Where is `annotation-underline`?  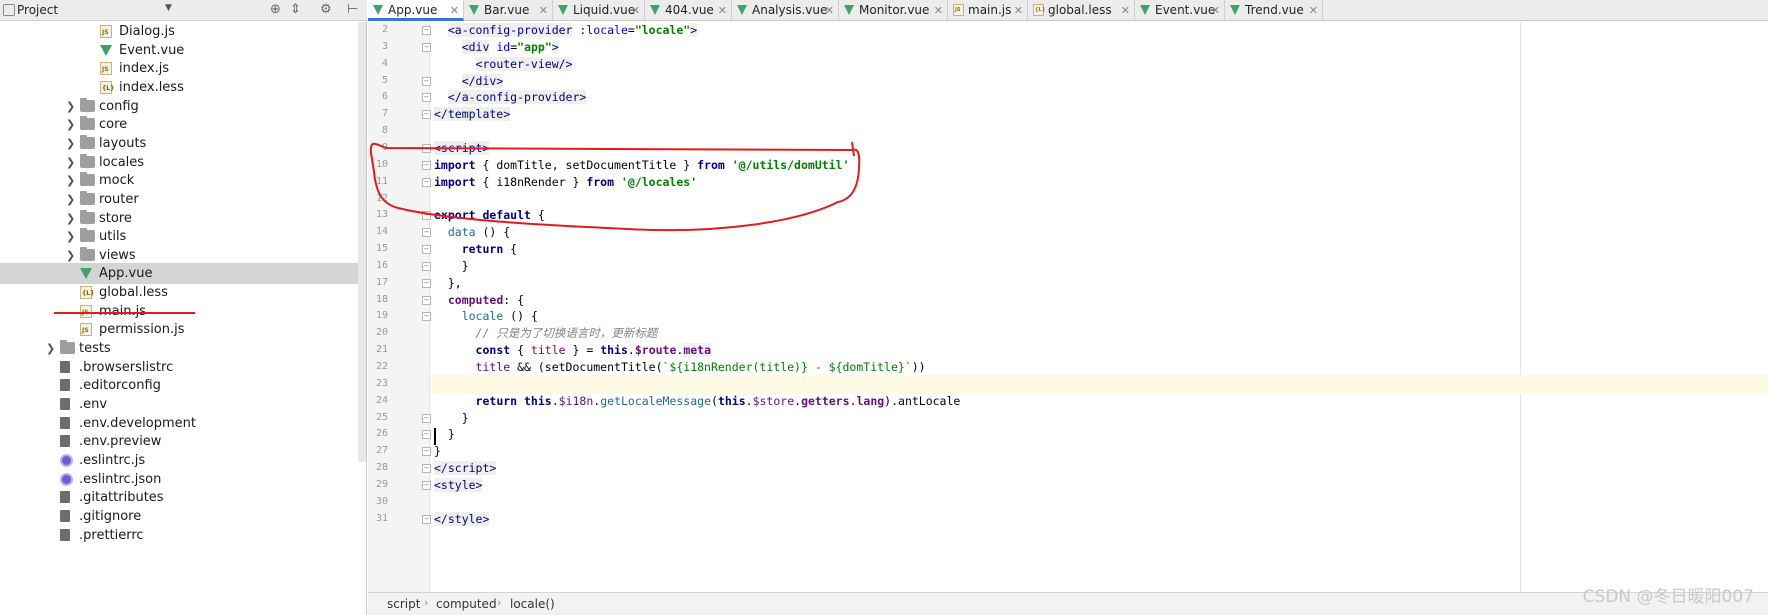
annotation-underline is located at coordinates (124, 313).